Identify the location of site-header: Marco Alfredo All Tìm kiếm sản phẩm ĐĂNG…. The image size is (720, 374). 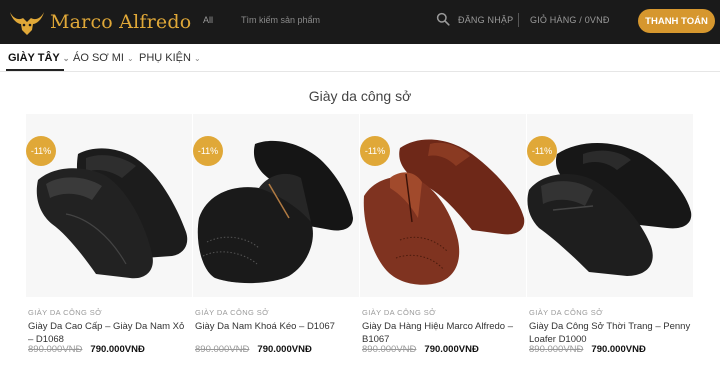
(360, 22).